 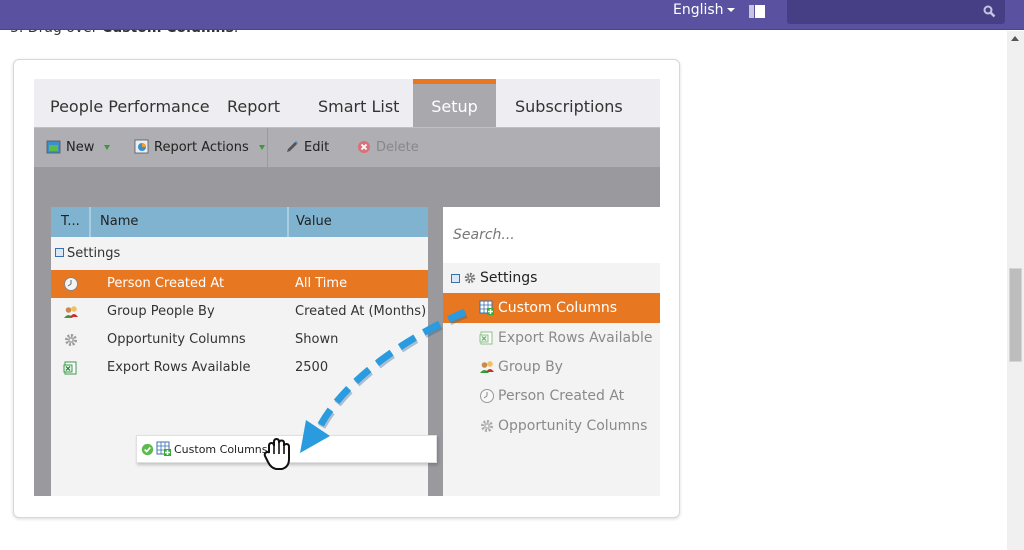 I want to click on delete-button: Delete, so click(x=387, y=147).